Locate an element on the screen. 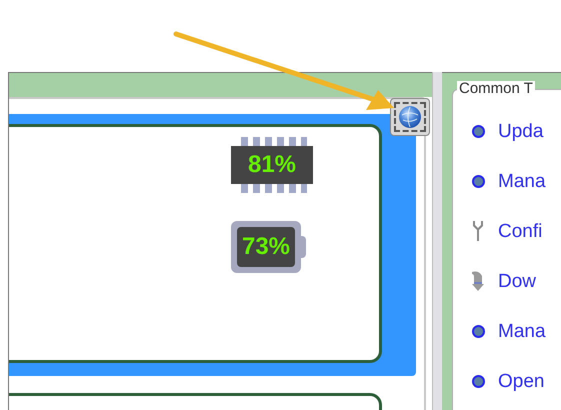  group-title: Common T is located at coordinates (496, 88).